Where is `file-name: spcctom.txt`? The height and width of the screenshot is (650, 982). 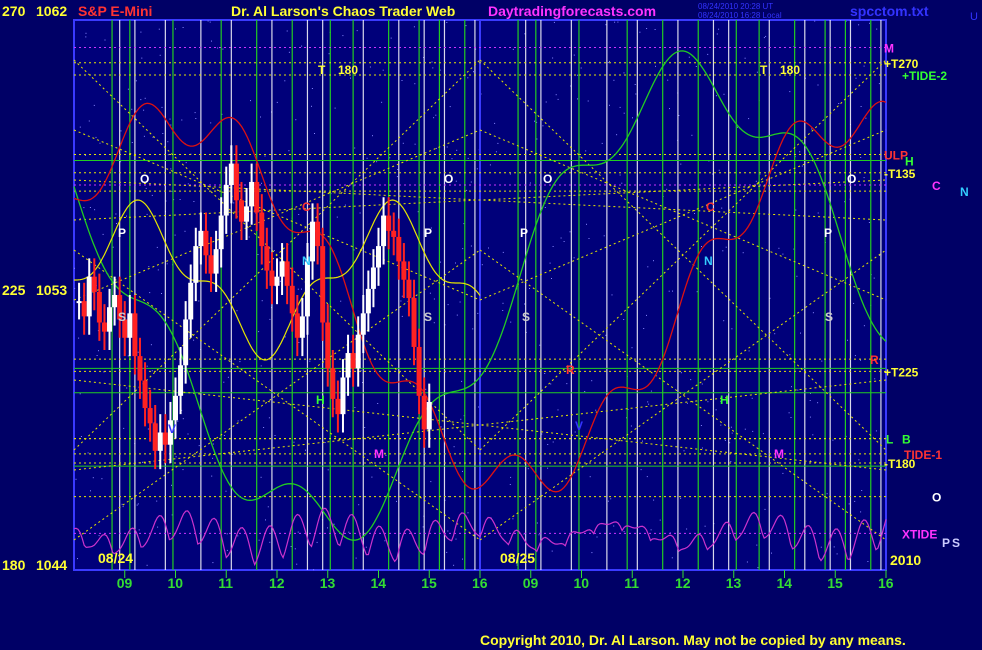 file-name: spcctom.txt is located at coordinates (889, 11).